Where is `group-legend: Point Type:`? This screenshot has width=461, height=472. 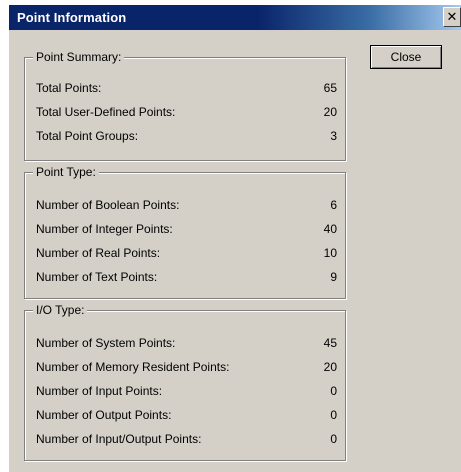 group-legend: Point Type: is located at coordinates (66, 172).